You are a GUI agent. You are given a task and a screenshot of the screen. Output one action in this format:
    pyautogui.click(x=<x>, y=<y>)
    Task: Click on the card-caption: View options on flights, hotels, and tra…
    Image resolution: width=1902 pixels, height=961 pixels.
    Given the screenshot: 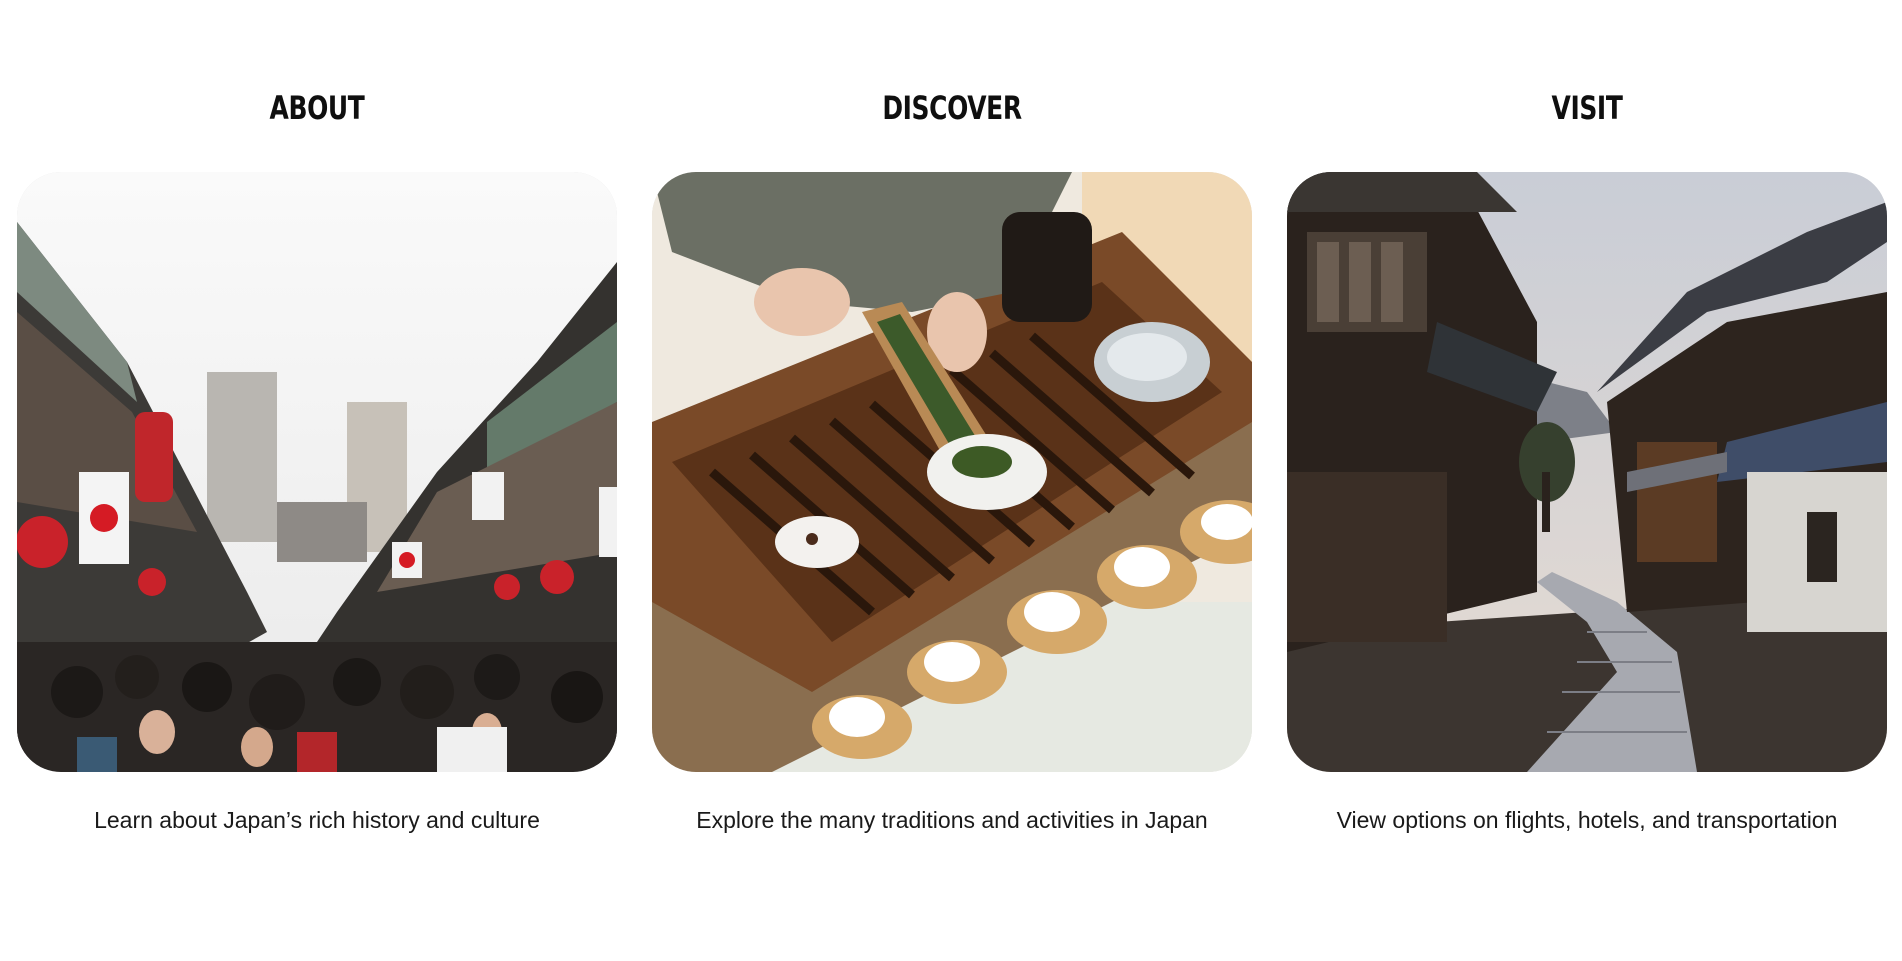 What is the action you would take?
    pyautogui.click(x=1587, y=820)
    